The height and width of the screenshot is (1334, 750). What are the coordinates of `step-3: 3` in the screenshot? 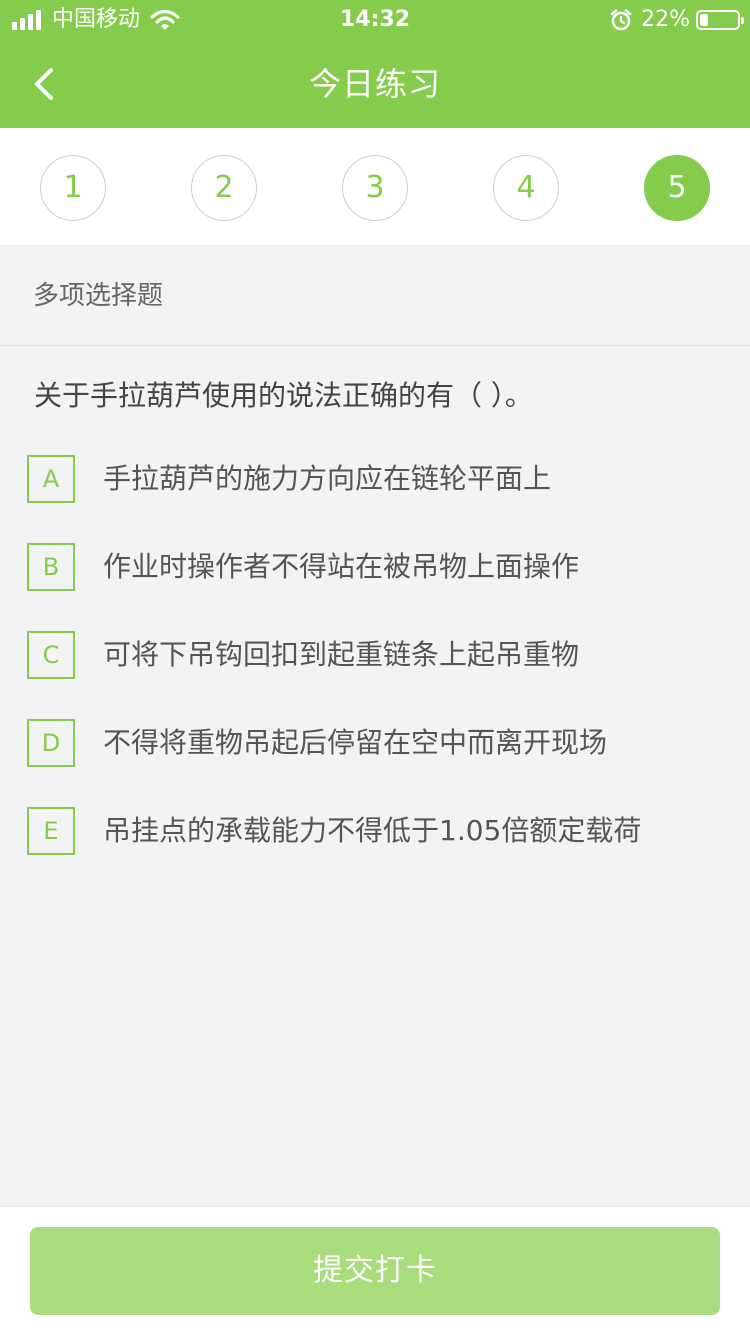 It's located at (375, 188).